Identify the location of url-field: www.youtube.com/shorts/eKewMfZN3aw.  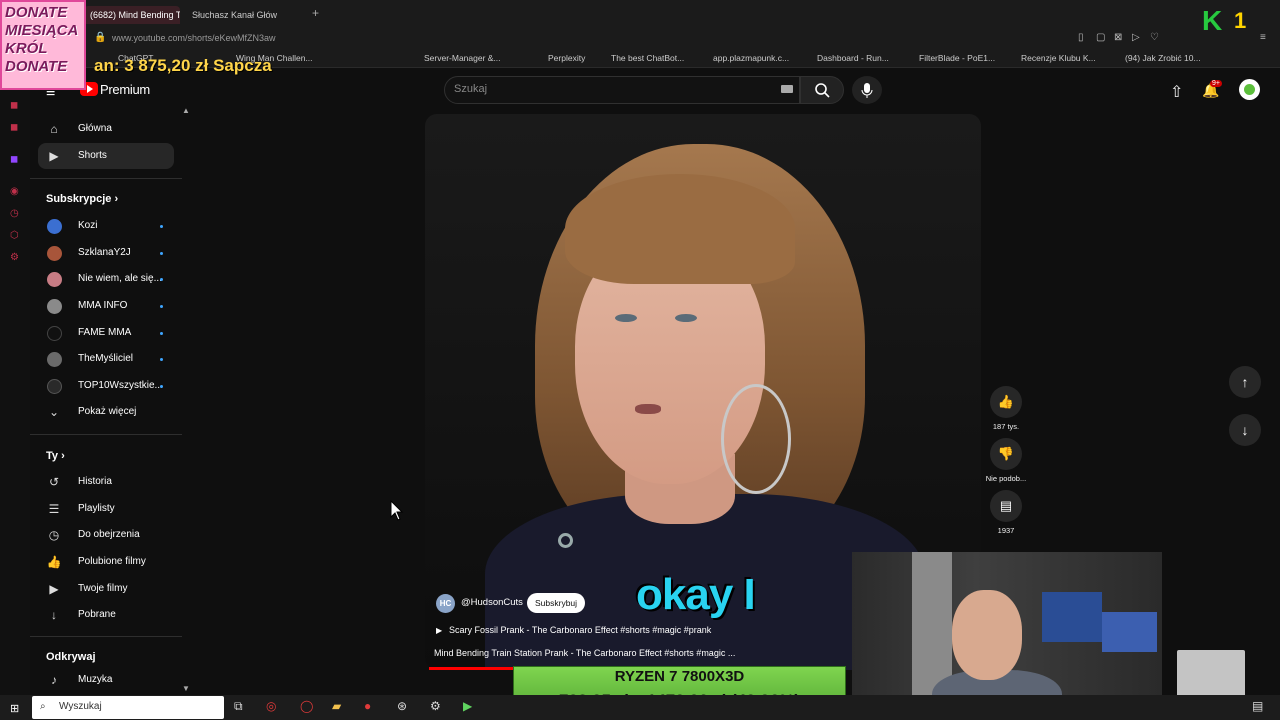
(194, 38).